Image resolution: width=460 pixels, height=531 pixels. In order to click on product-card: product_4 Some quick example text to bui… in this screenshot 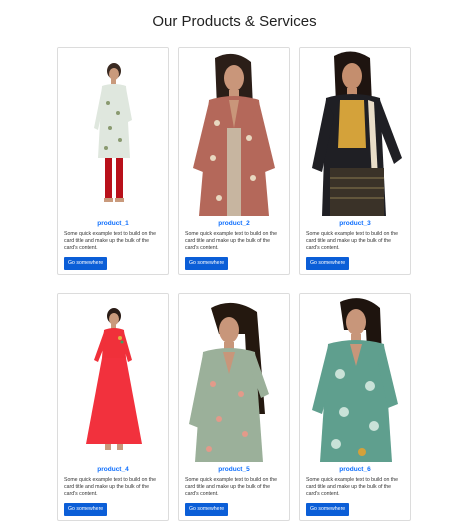, I will do `click(113, 407)`.